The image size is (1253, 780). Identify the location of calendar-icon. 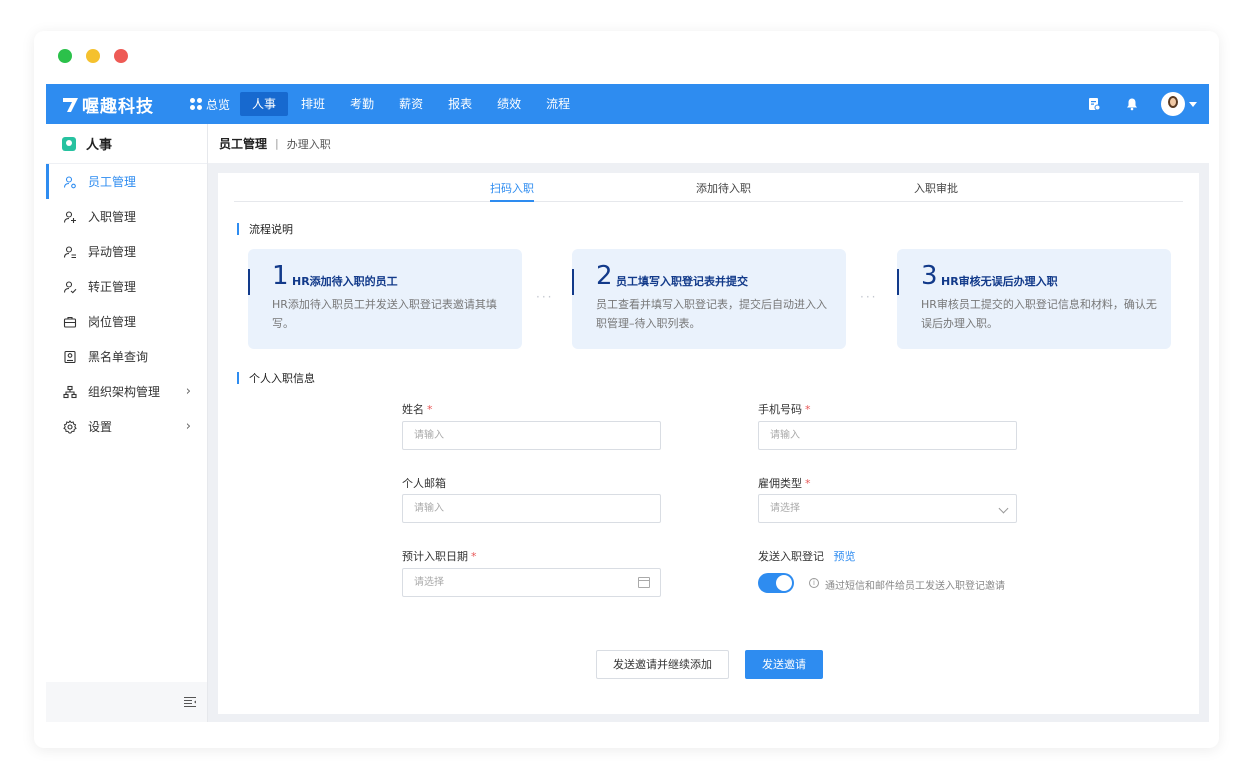
(644, 582).